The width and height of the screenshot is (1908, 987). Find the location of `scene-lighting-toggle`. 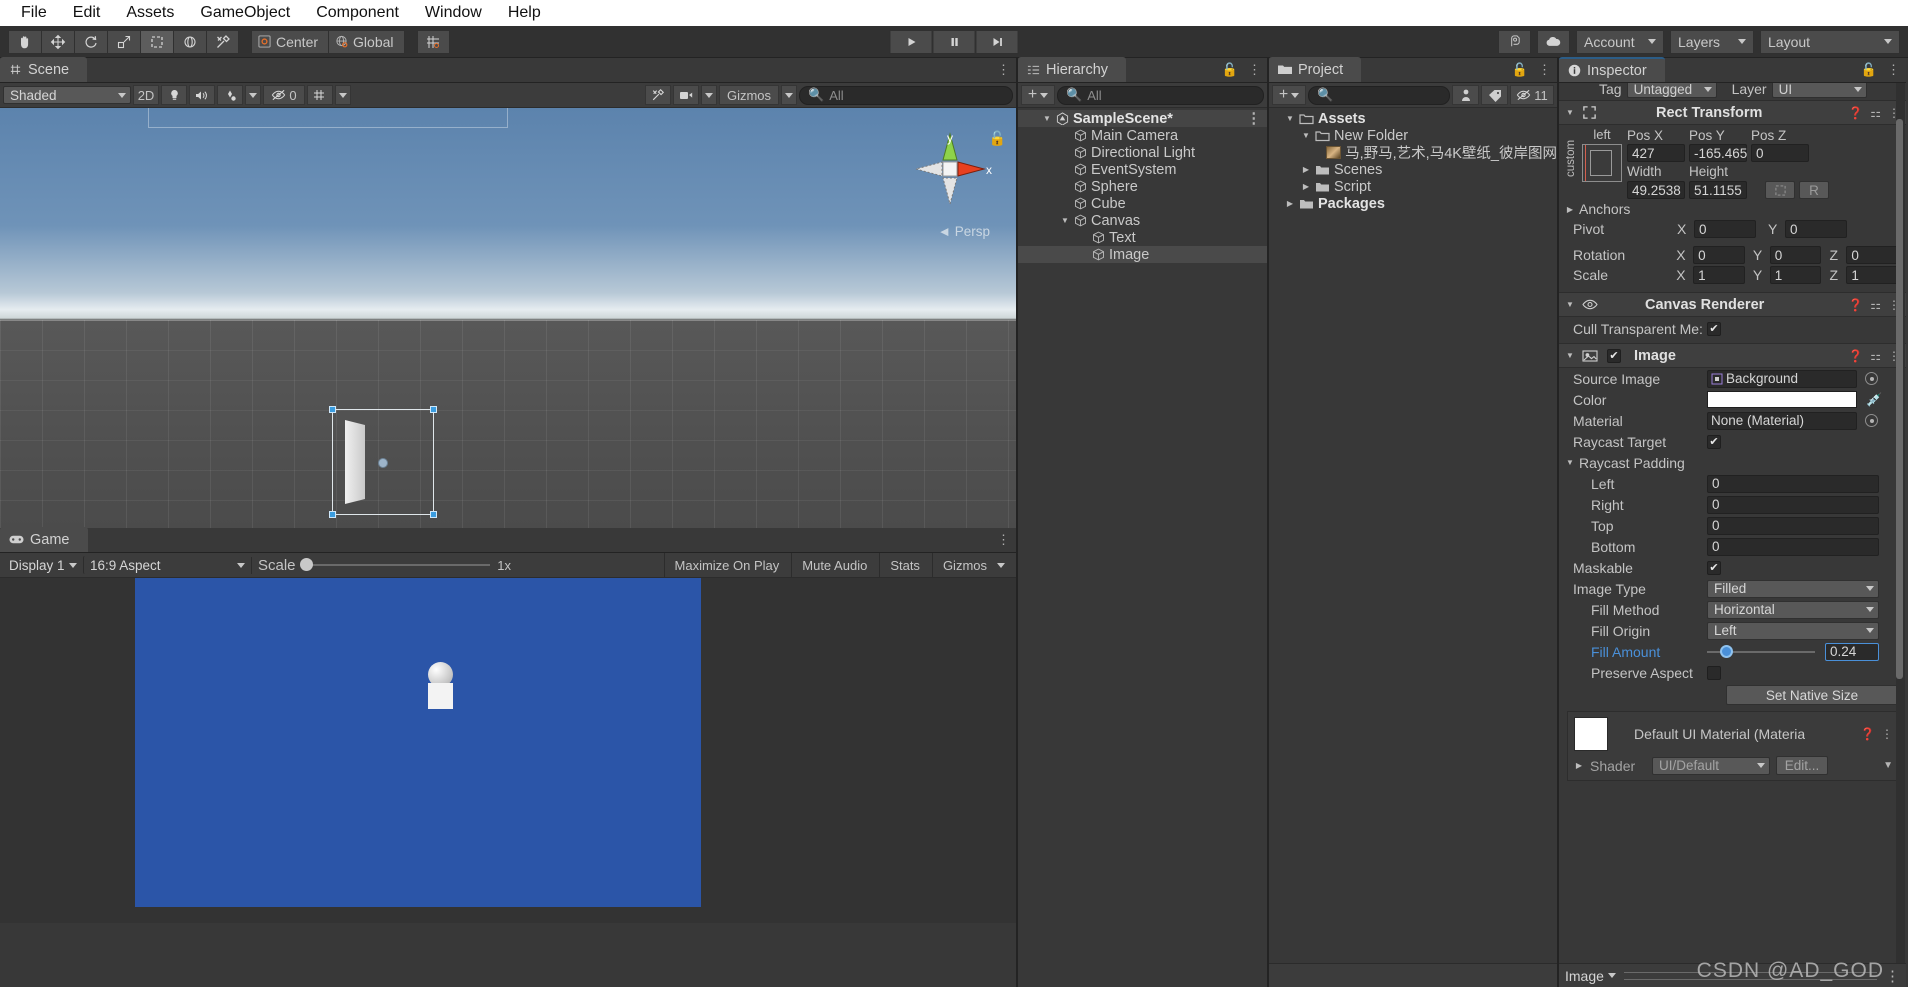

scene-lighting-toggle is located at coordinates (174, 95).